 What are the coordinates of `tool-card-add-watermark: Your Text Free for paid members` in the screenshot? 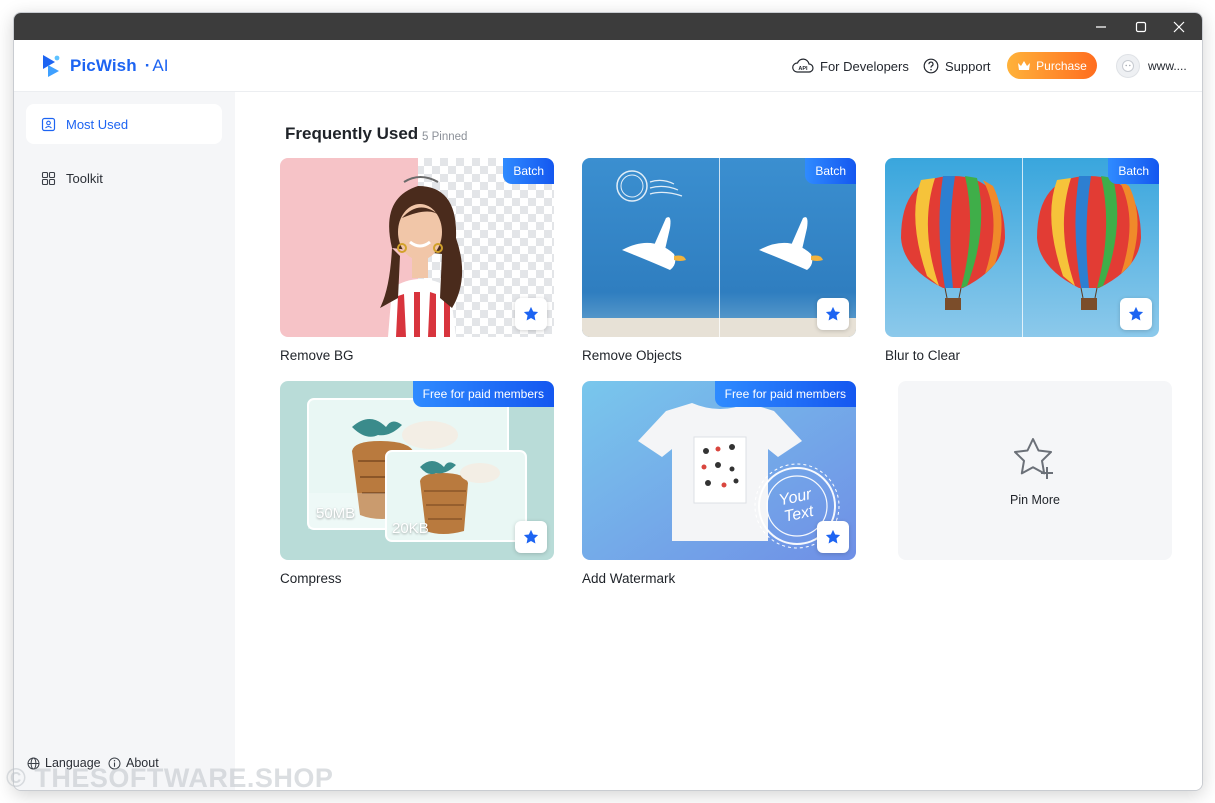 It's located at (719, 470).